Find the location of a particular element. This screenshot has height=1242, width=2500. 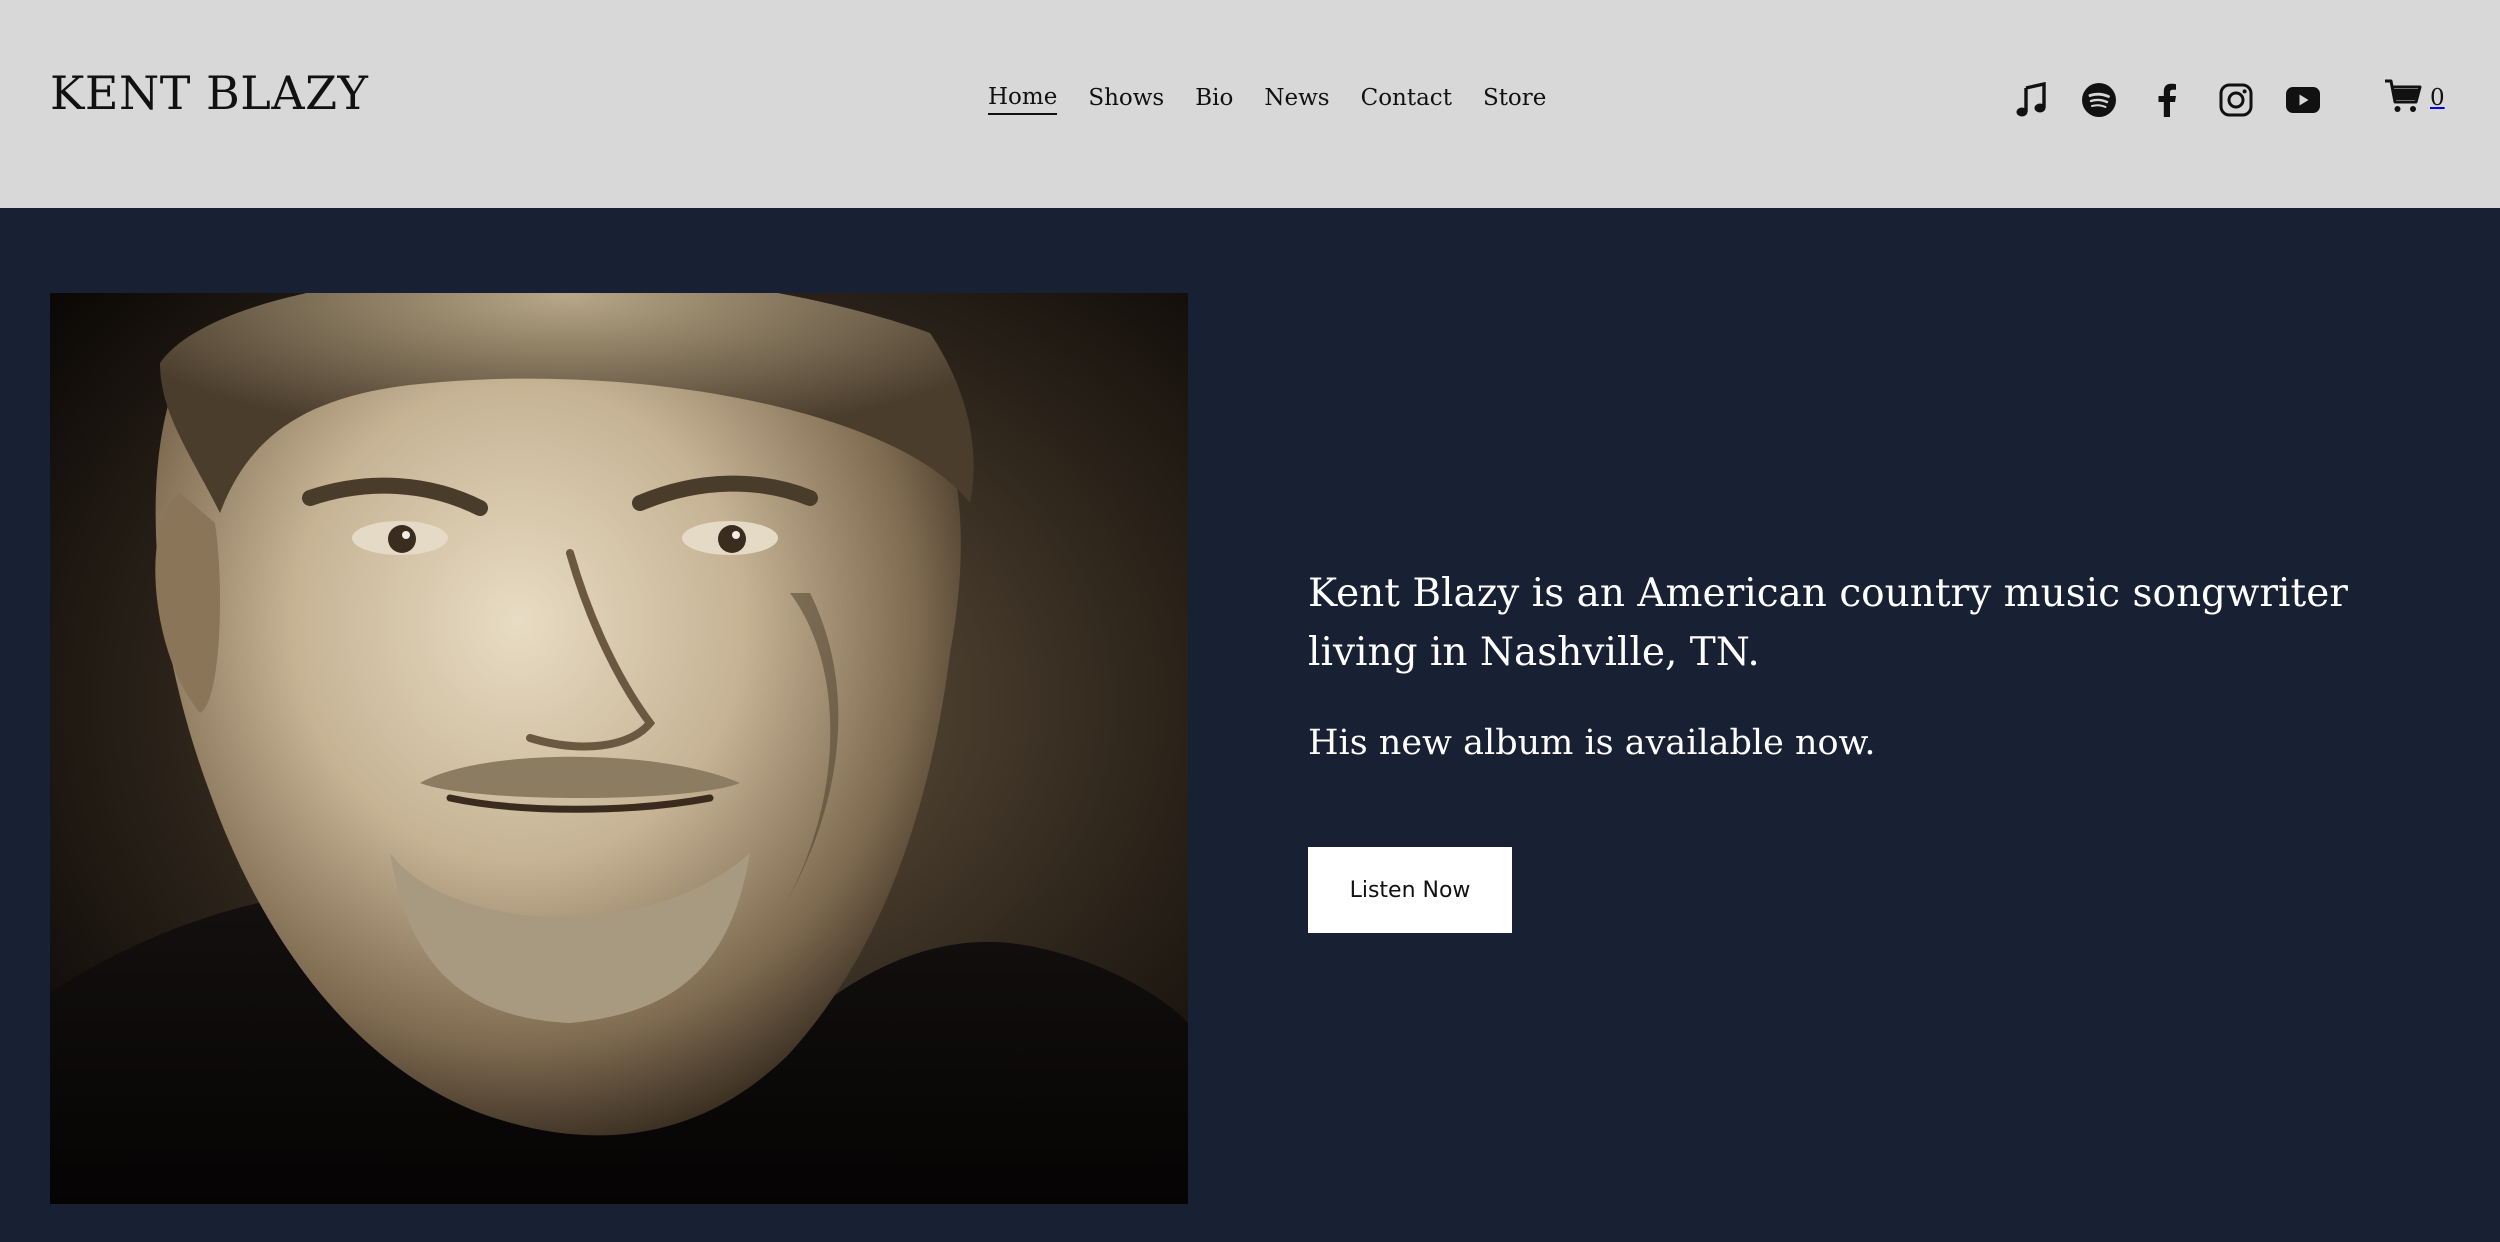

main-nav: Home Shows Bio News Contact Store is located at coordinates (1267, 98).